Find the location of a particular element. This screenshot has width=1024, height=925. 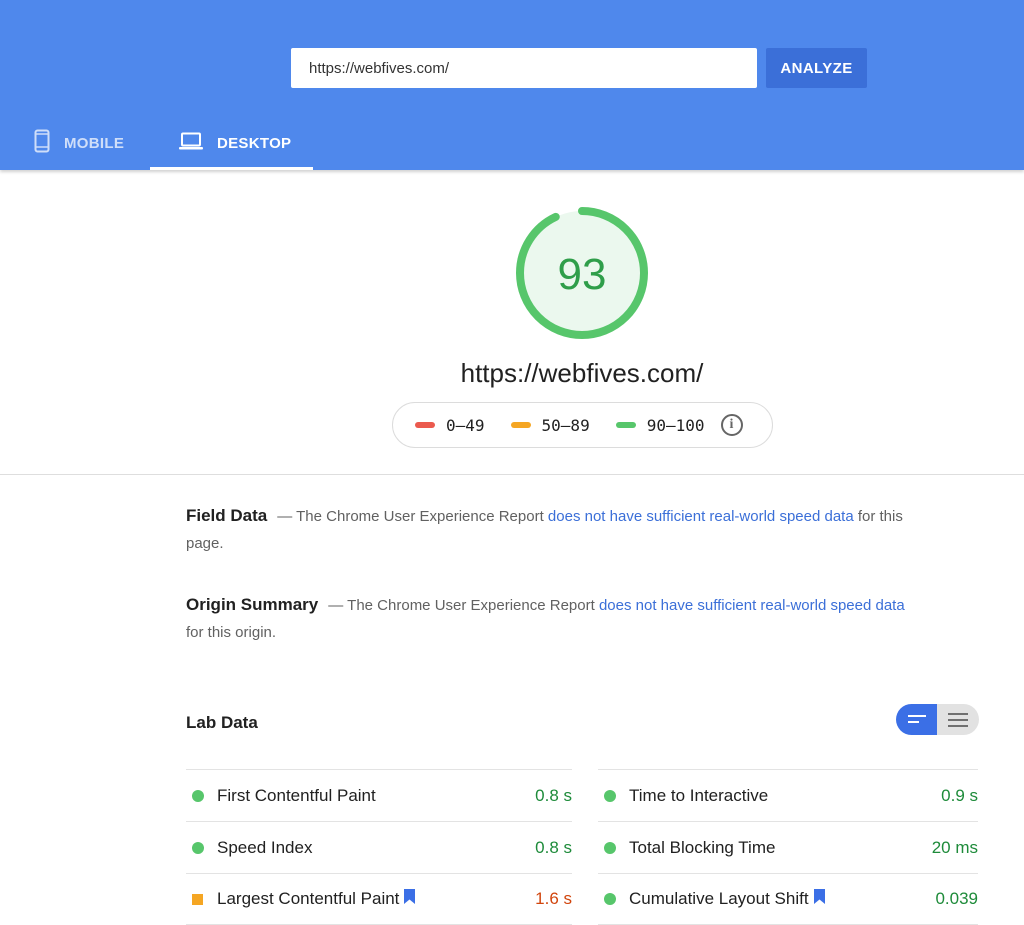

legend-label-fail: 0–49 is located at coordinates (465, 425).